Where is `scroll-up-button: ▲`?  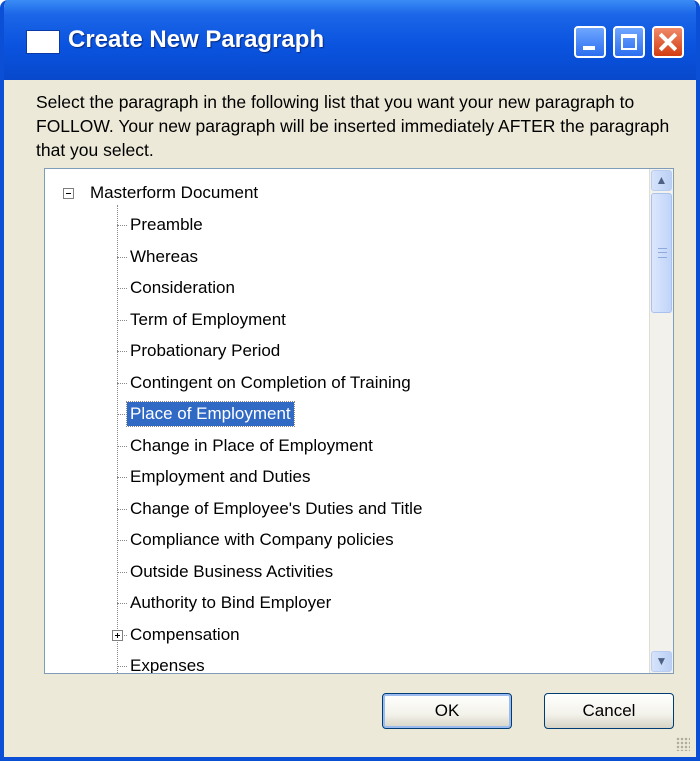 scroll-up-button: ▲ is located at coordinates (661, 180).